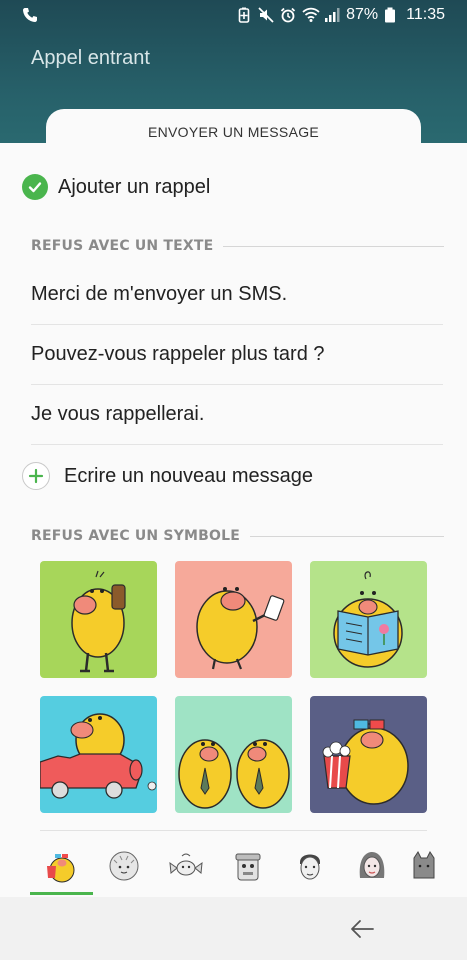 The height and width of the screenshot is (960, 467). Describe the element at coordinates (233, 754) in the screenshot. I see `sticker-meeting` at that location.